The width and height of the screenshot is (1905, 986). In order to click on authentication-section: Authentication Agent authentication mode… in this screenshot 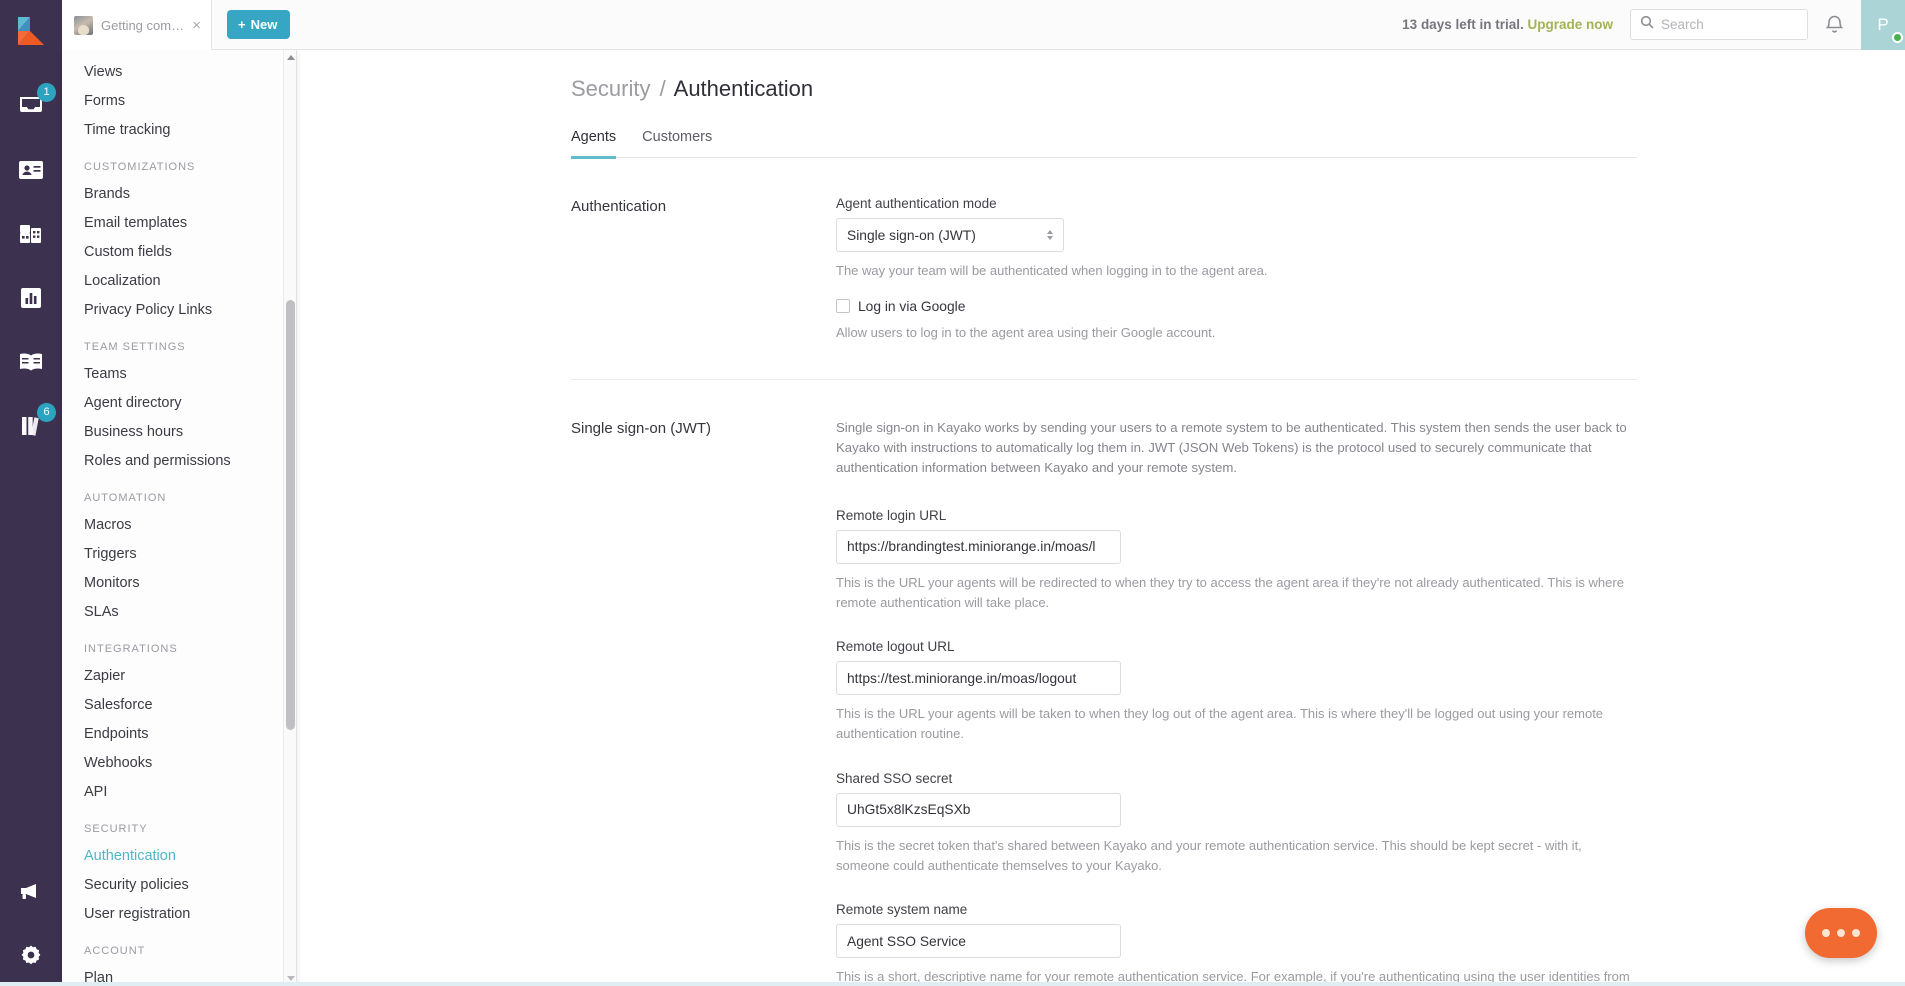, I will do `click(1106, 250)`.